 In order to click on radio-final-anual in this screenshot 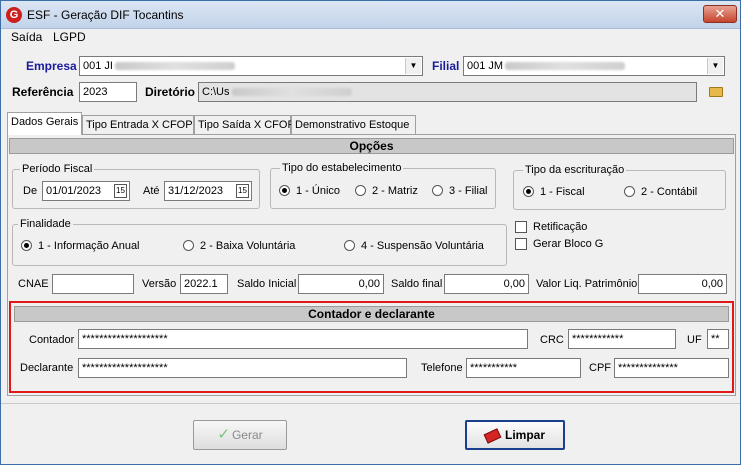, I will do `click(26, 245)`.